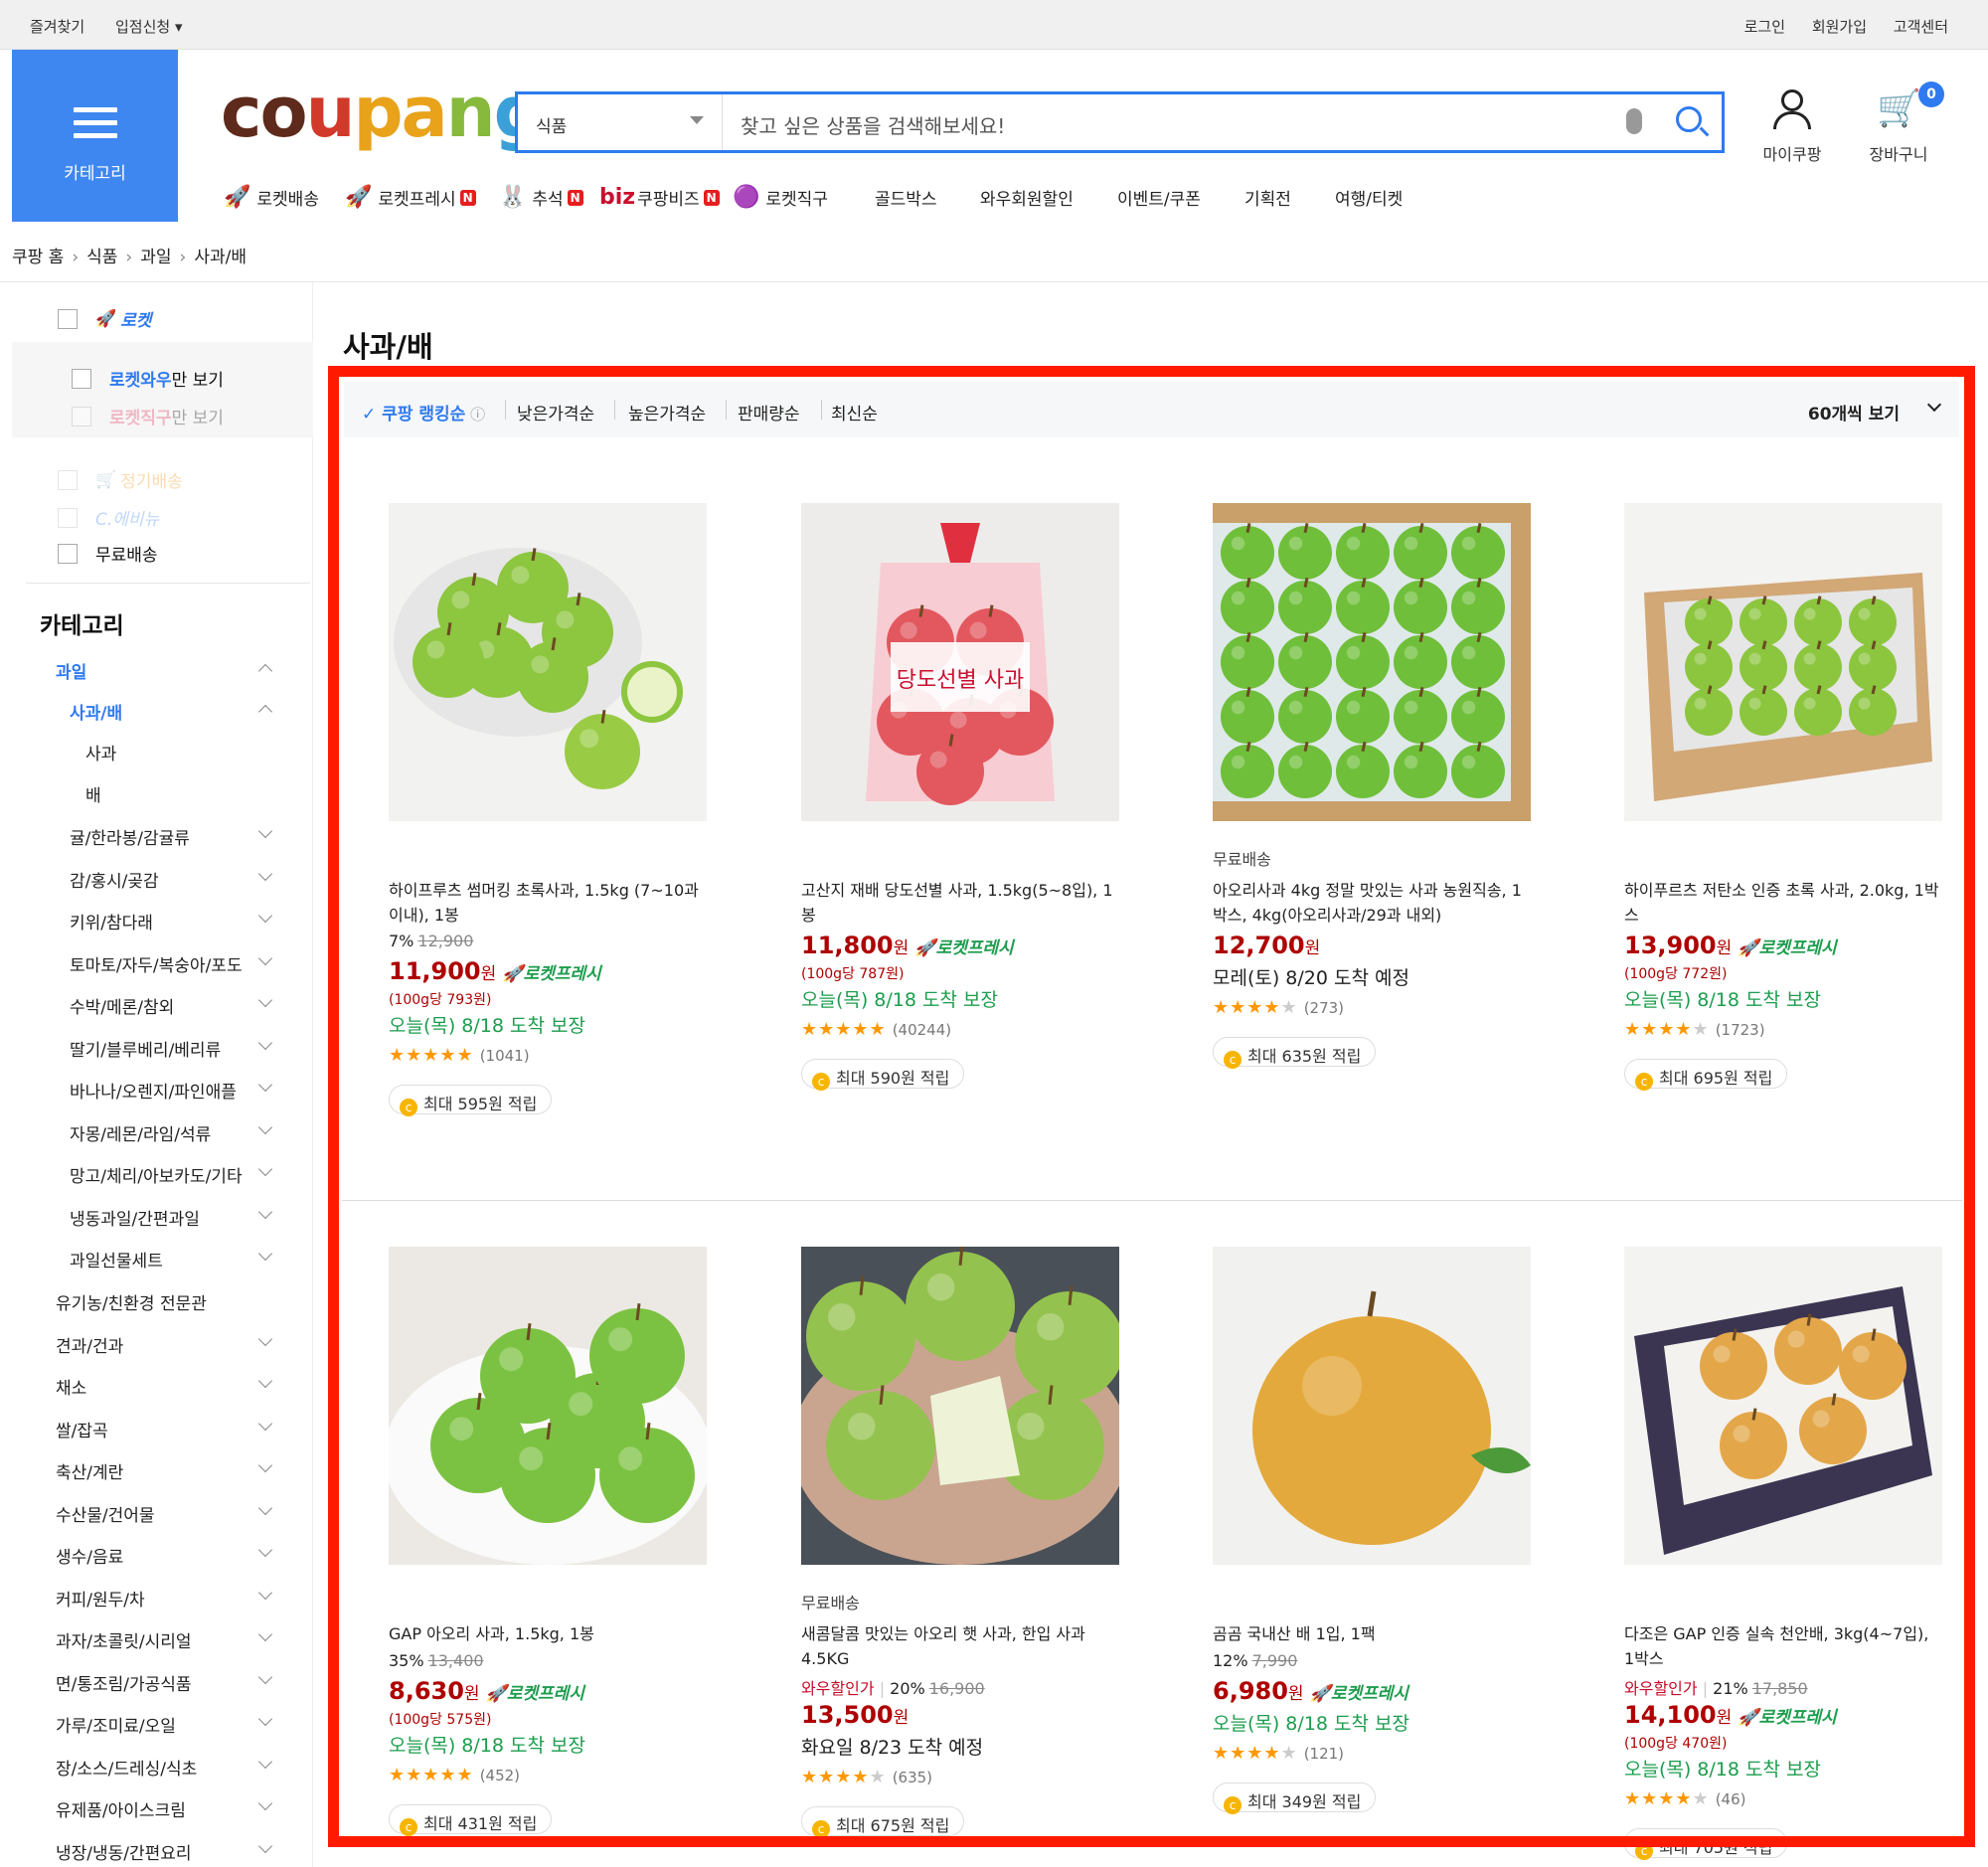 This screenshot has width=1988, height=1867. Describe the element at coordinates (145, 1048) in the screenshot. I see `category-item: 딸기/블루베리/베리류` at that location.